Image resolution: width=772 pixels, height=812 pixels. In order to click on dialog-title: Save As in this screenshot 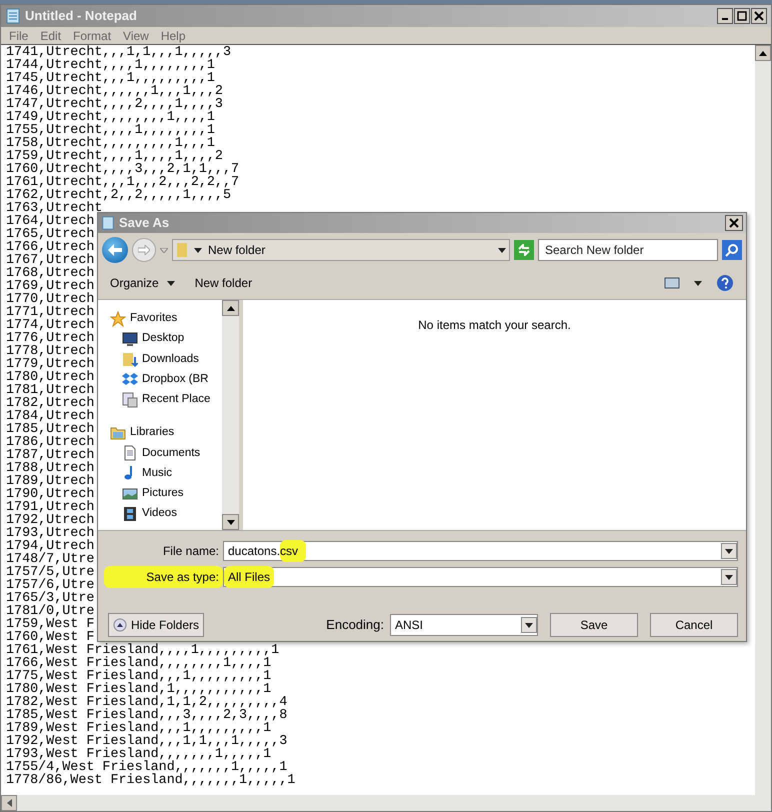, I will do `click(144, 223)`.